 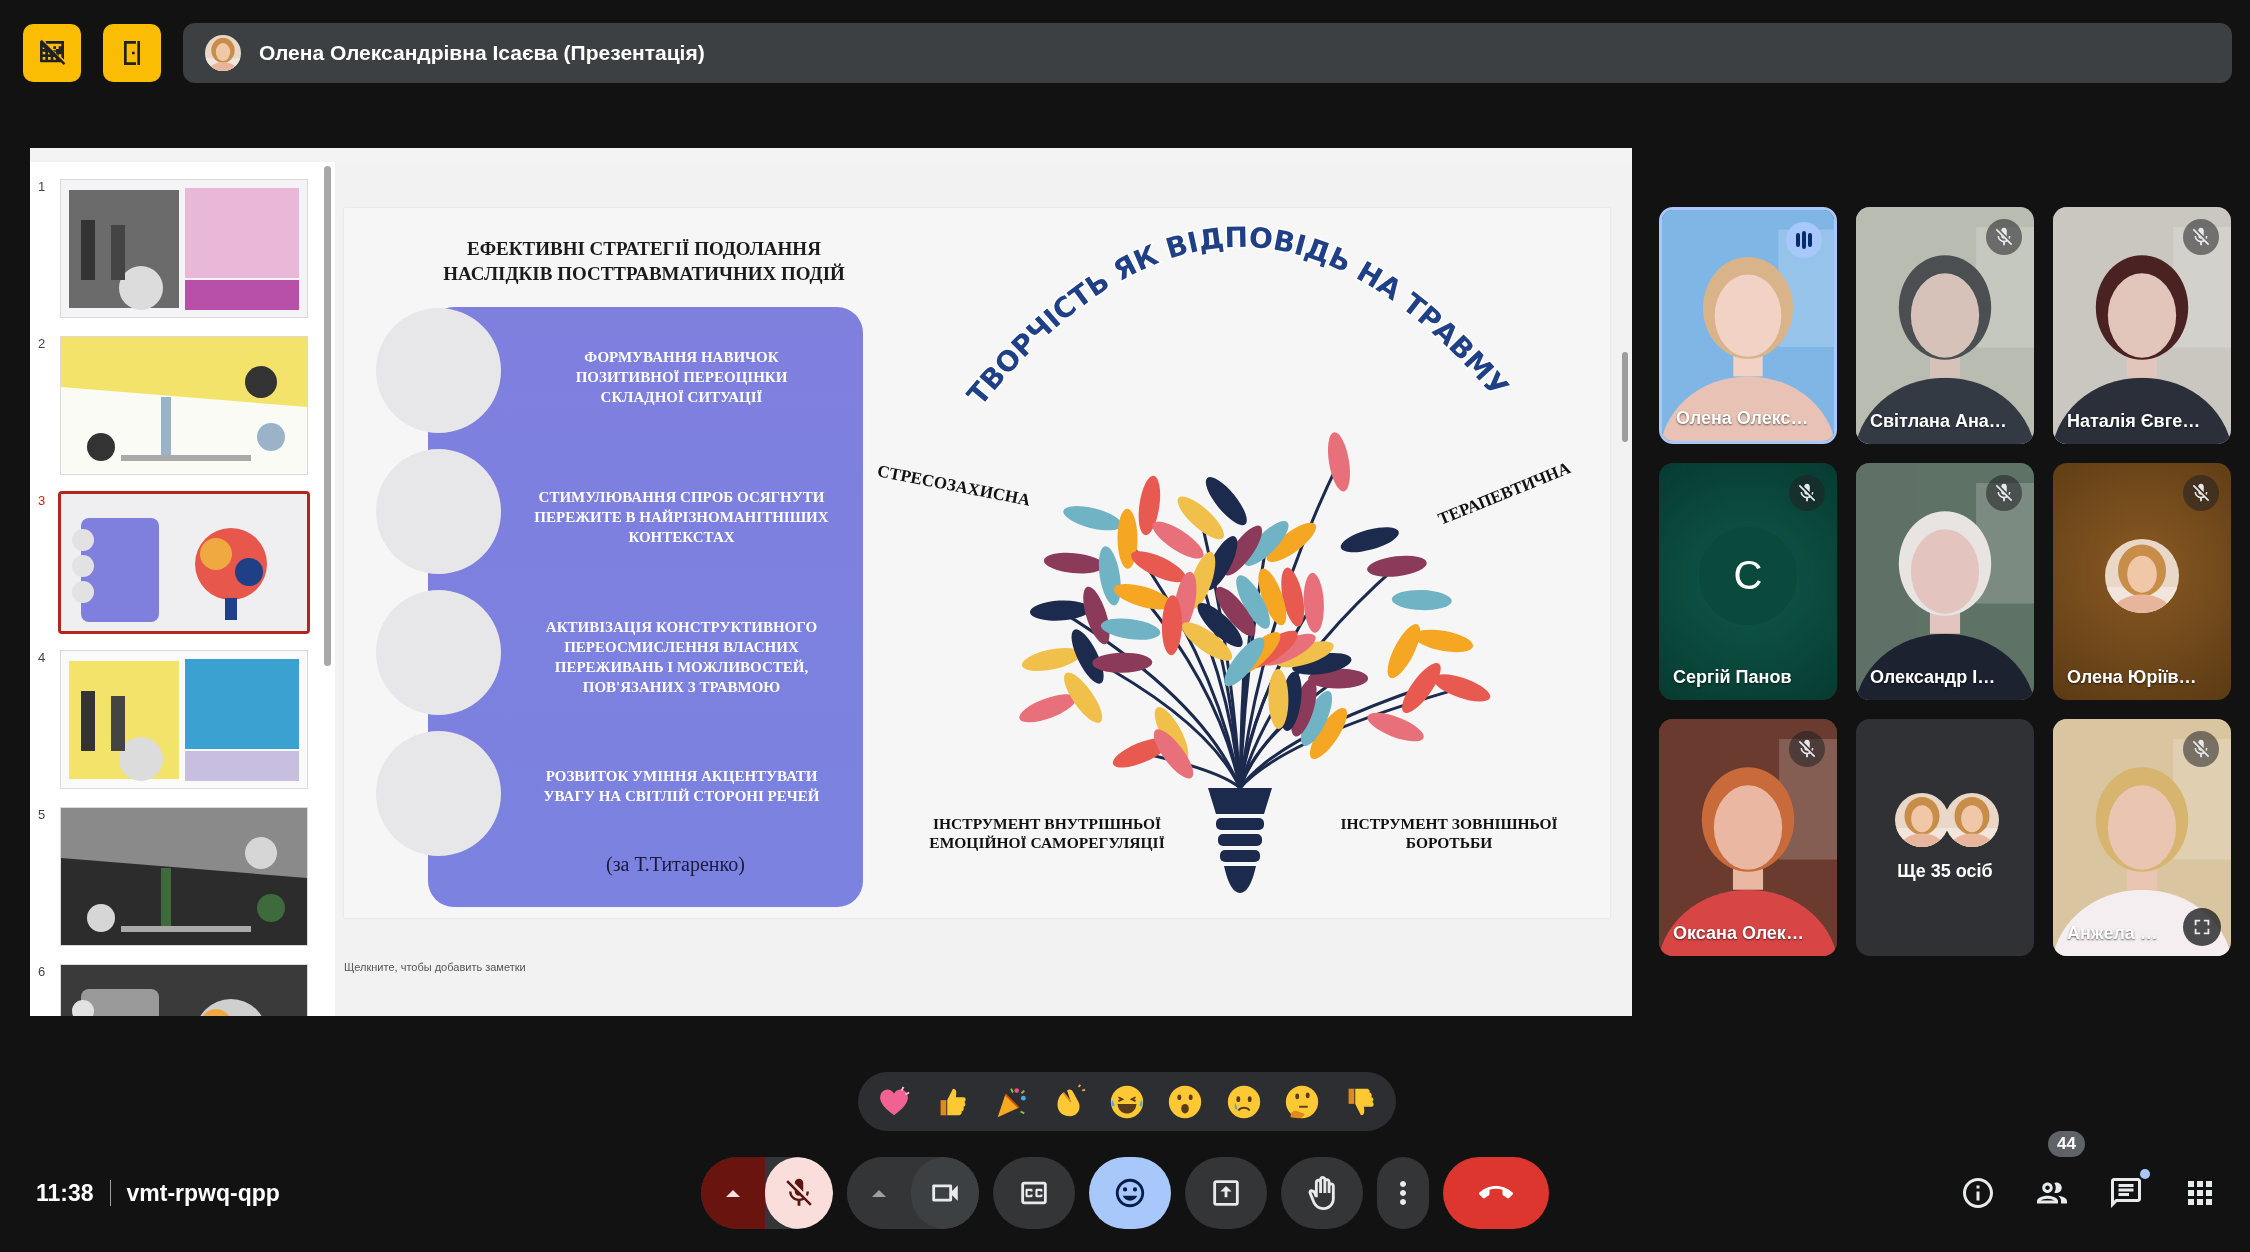 What do you see at coordinates (42, 814) in the screenshot?
I see `slide-number: 5` at bounding box center [42, 814].